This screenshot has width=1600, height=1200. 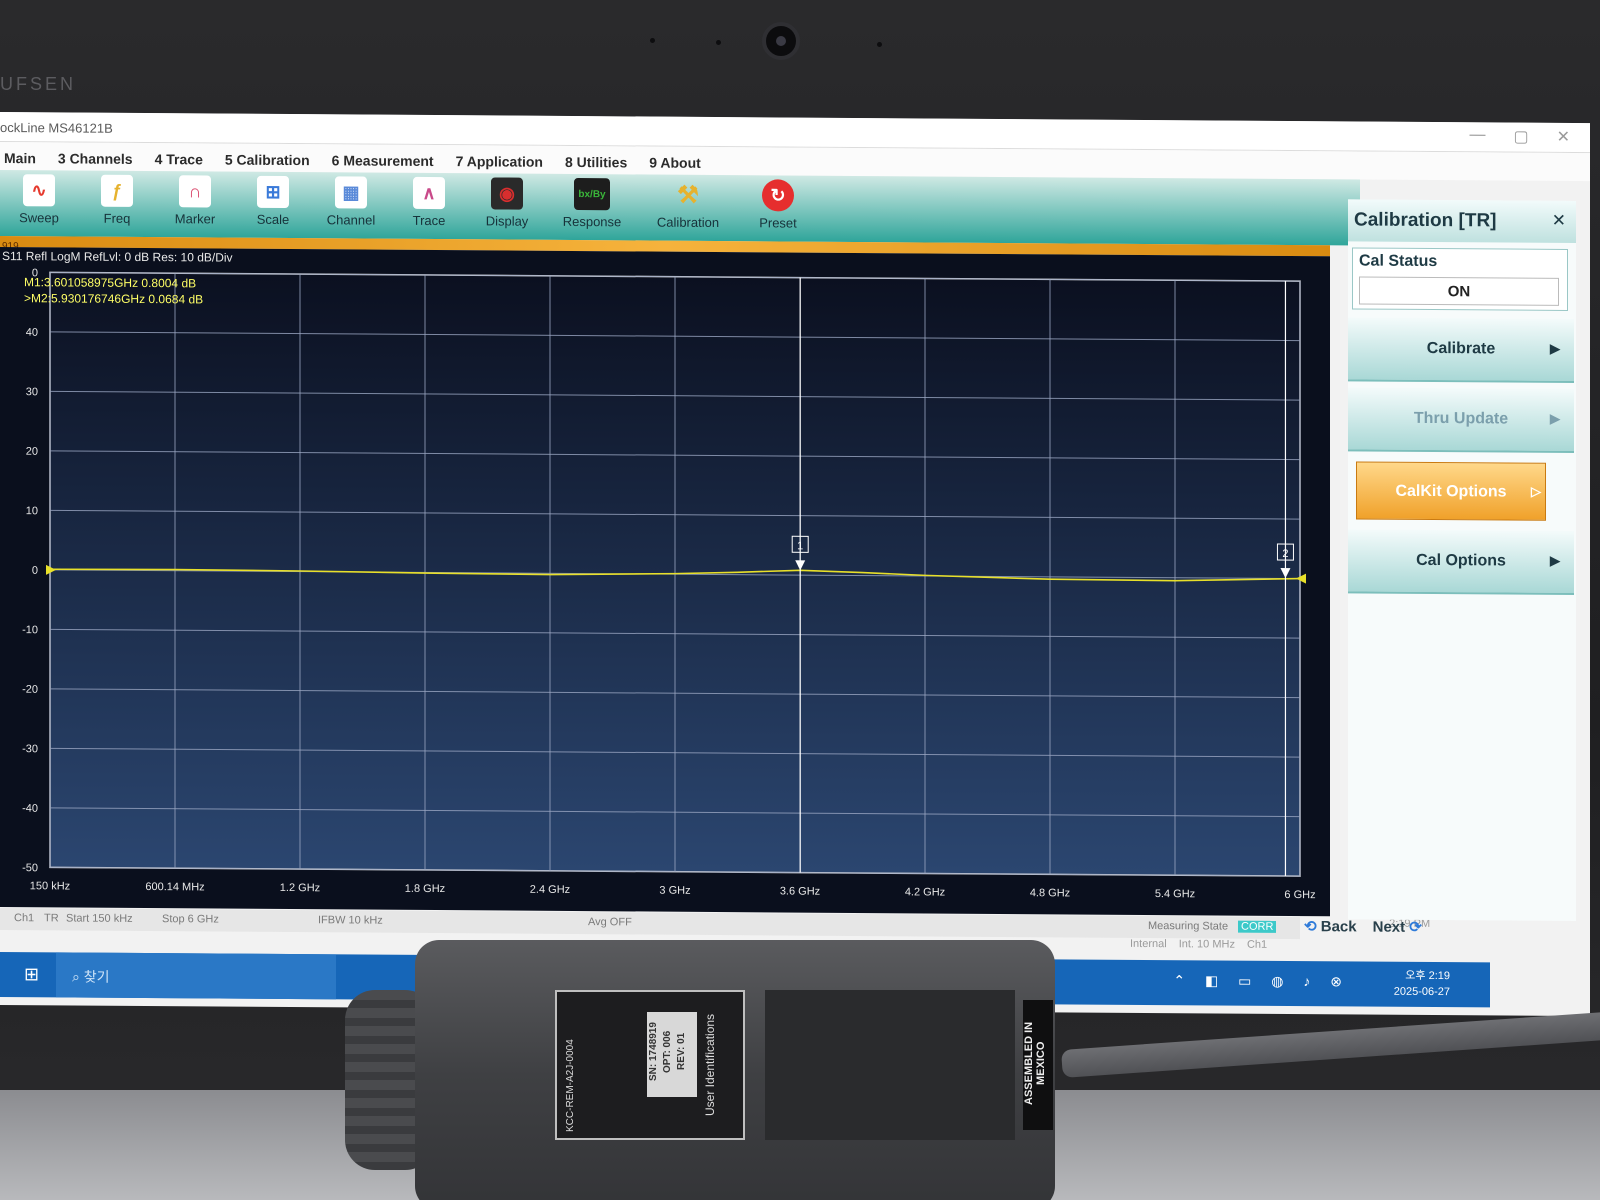 I want to click on taskbar-date: 2025-06-27, so click(x=1421, y=992).